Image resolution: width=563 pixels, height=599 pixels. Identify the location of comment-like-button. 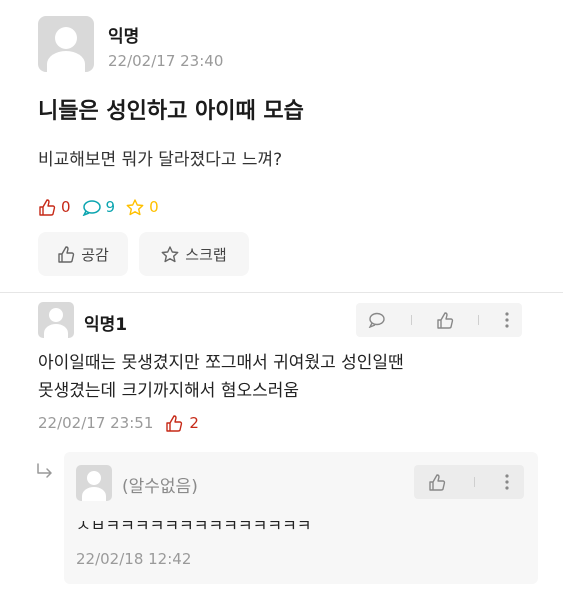
(445, 320).